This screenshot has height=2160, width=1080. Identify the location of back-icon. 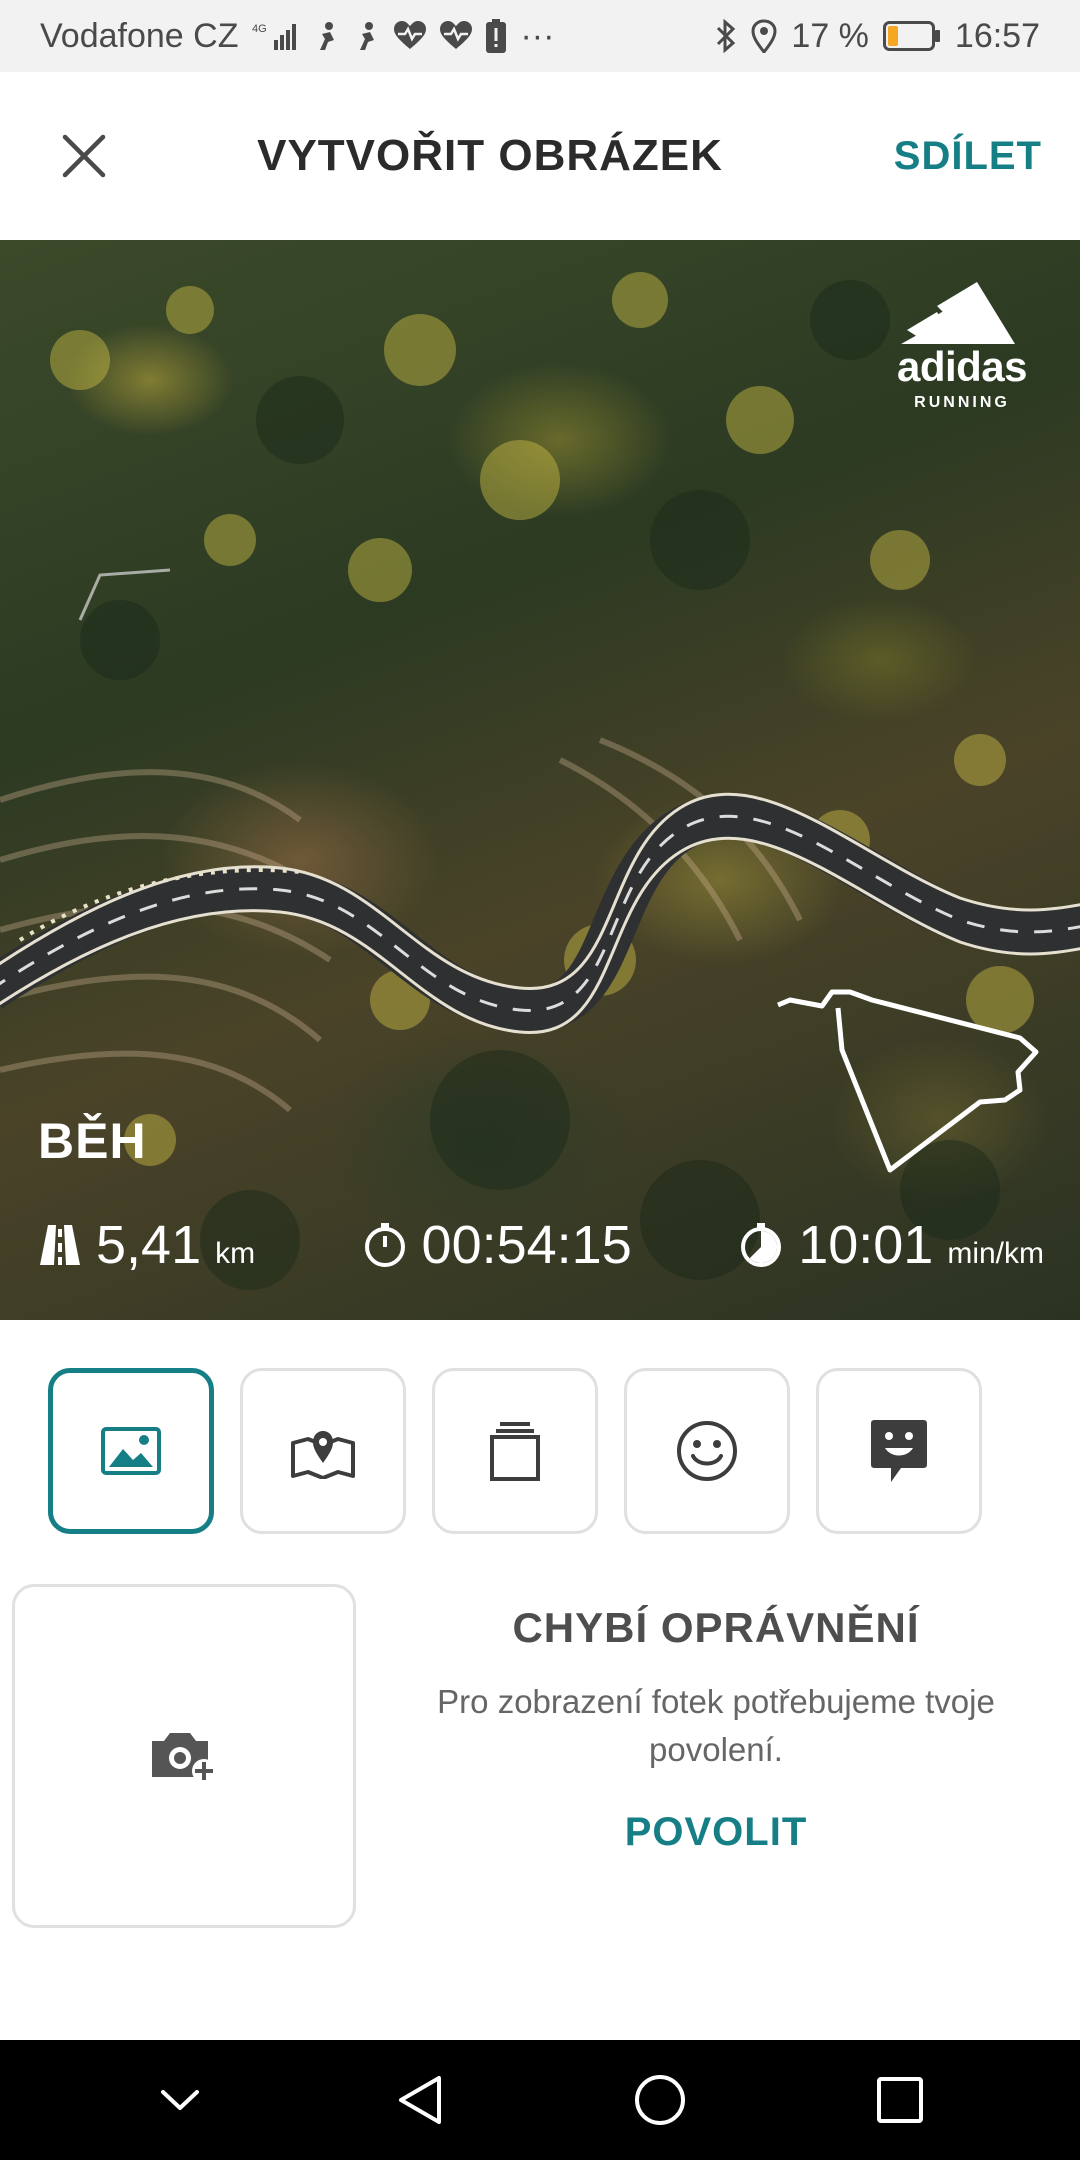
(420, 2100).